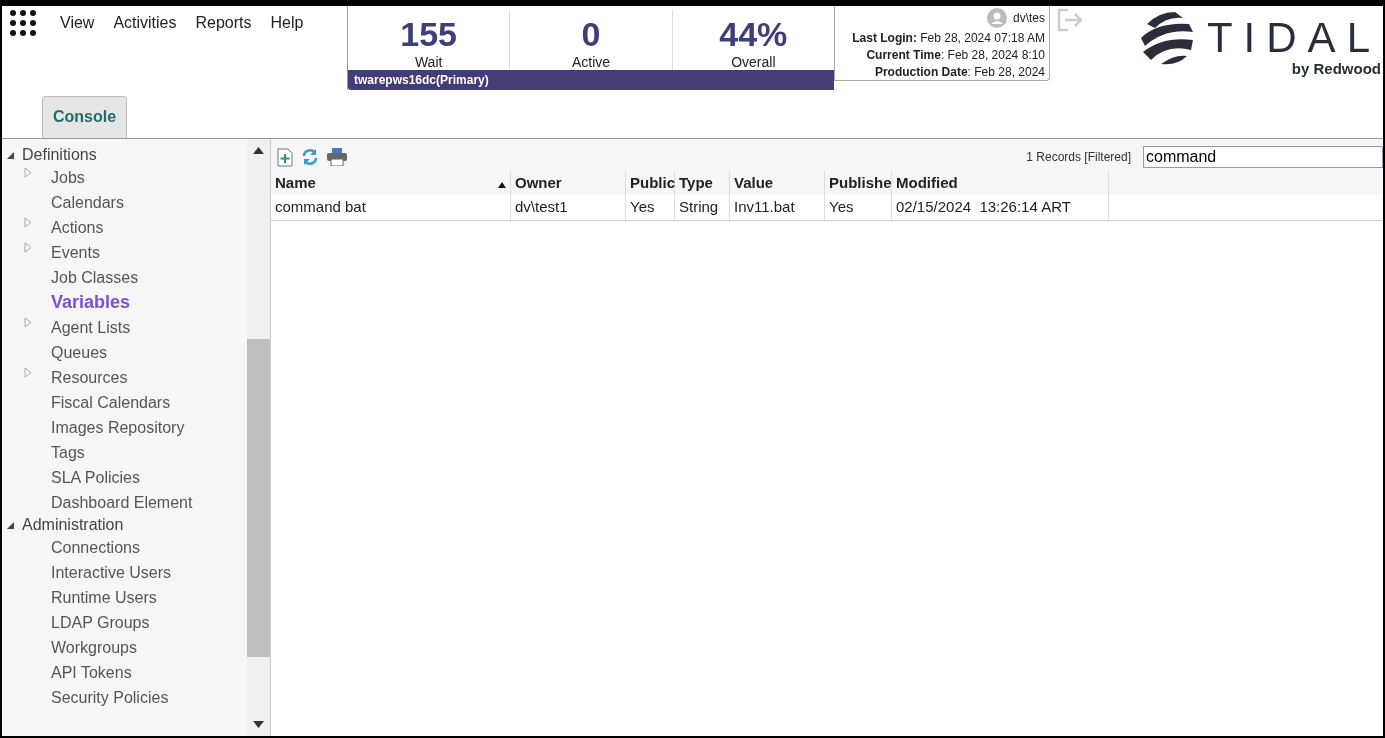 This screenshot has width=1385, height=738. What do you see at coordinates (310, 157) in the screenshot?
I see `refresh-icon` at bounding box center [310, 157].